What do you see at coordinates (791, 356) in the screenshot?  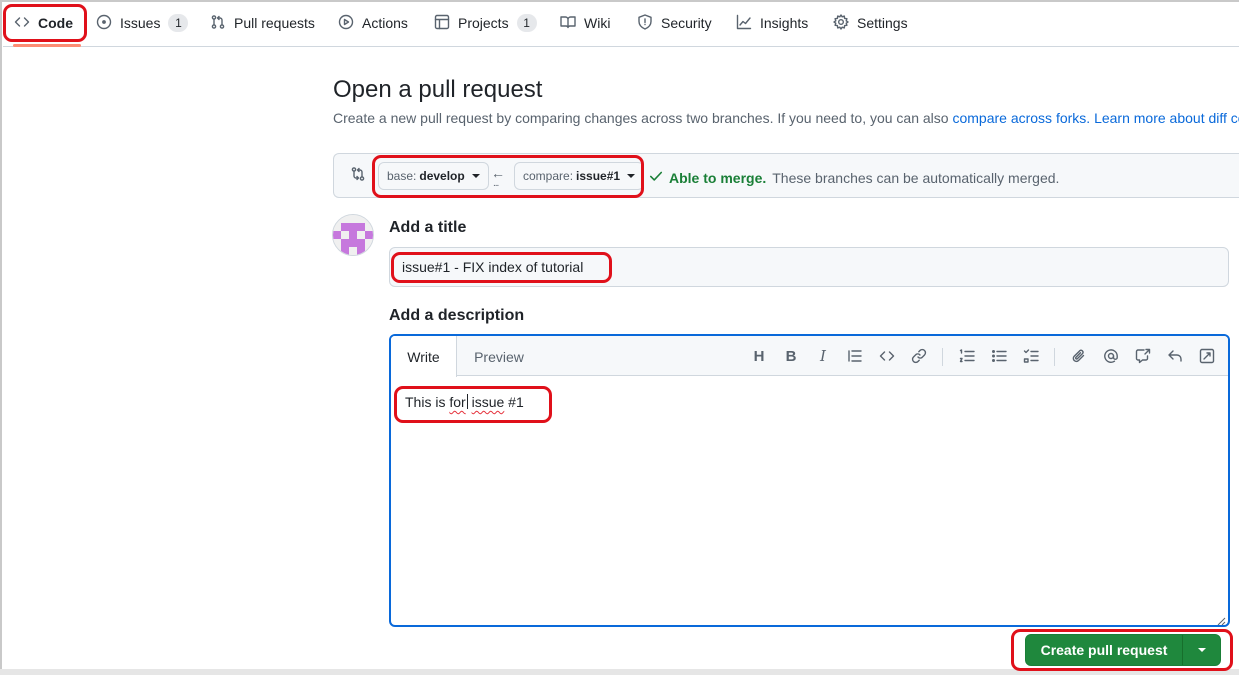 I see `bold-icon: B` at bounding box center [791, 356].